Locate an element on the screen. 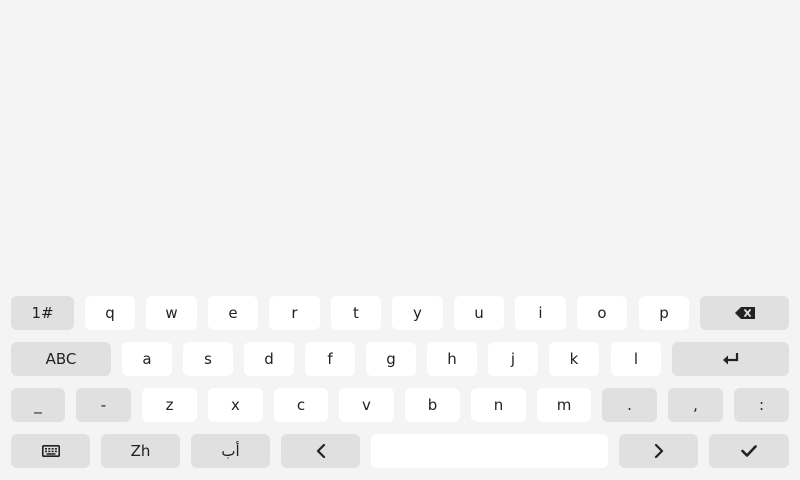 This screenshot has height=480, width=800. key-j: j is located at coordinates (513, 359).